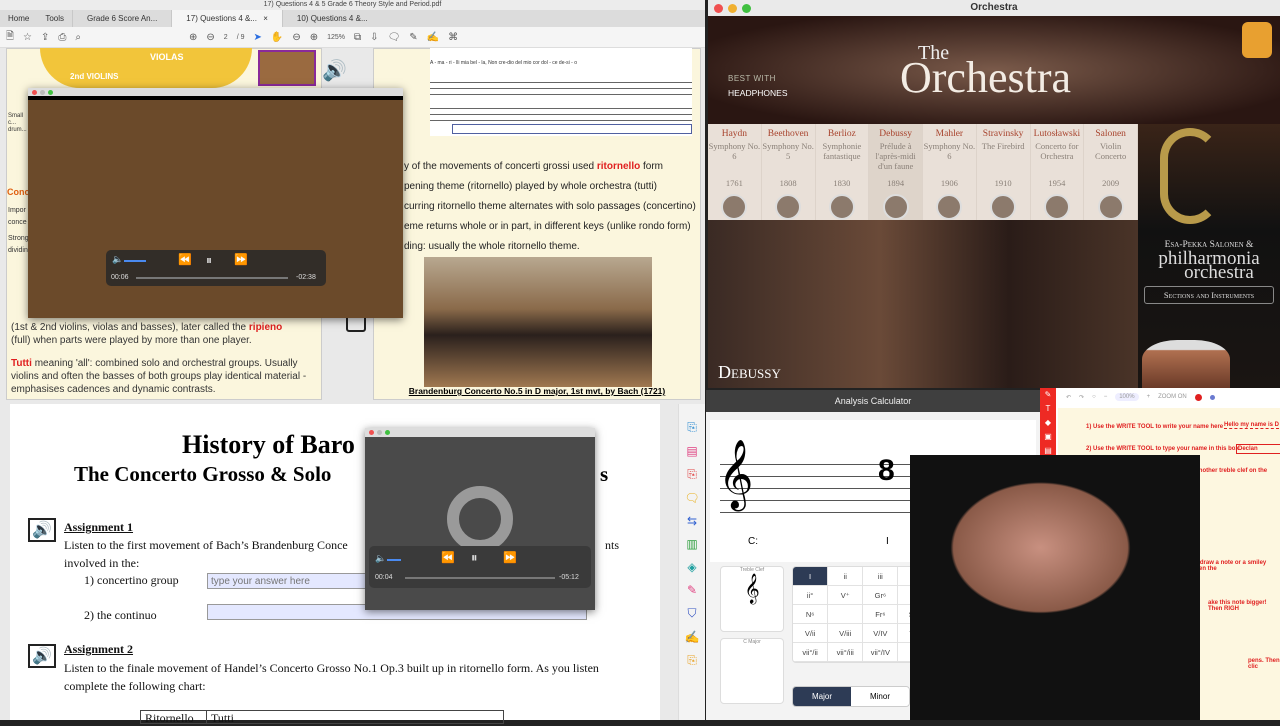 Image resolution: width=1280 pixels, height=726 pixels. I want to click on upload-icon: ⇪, so click(45, 37).